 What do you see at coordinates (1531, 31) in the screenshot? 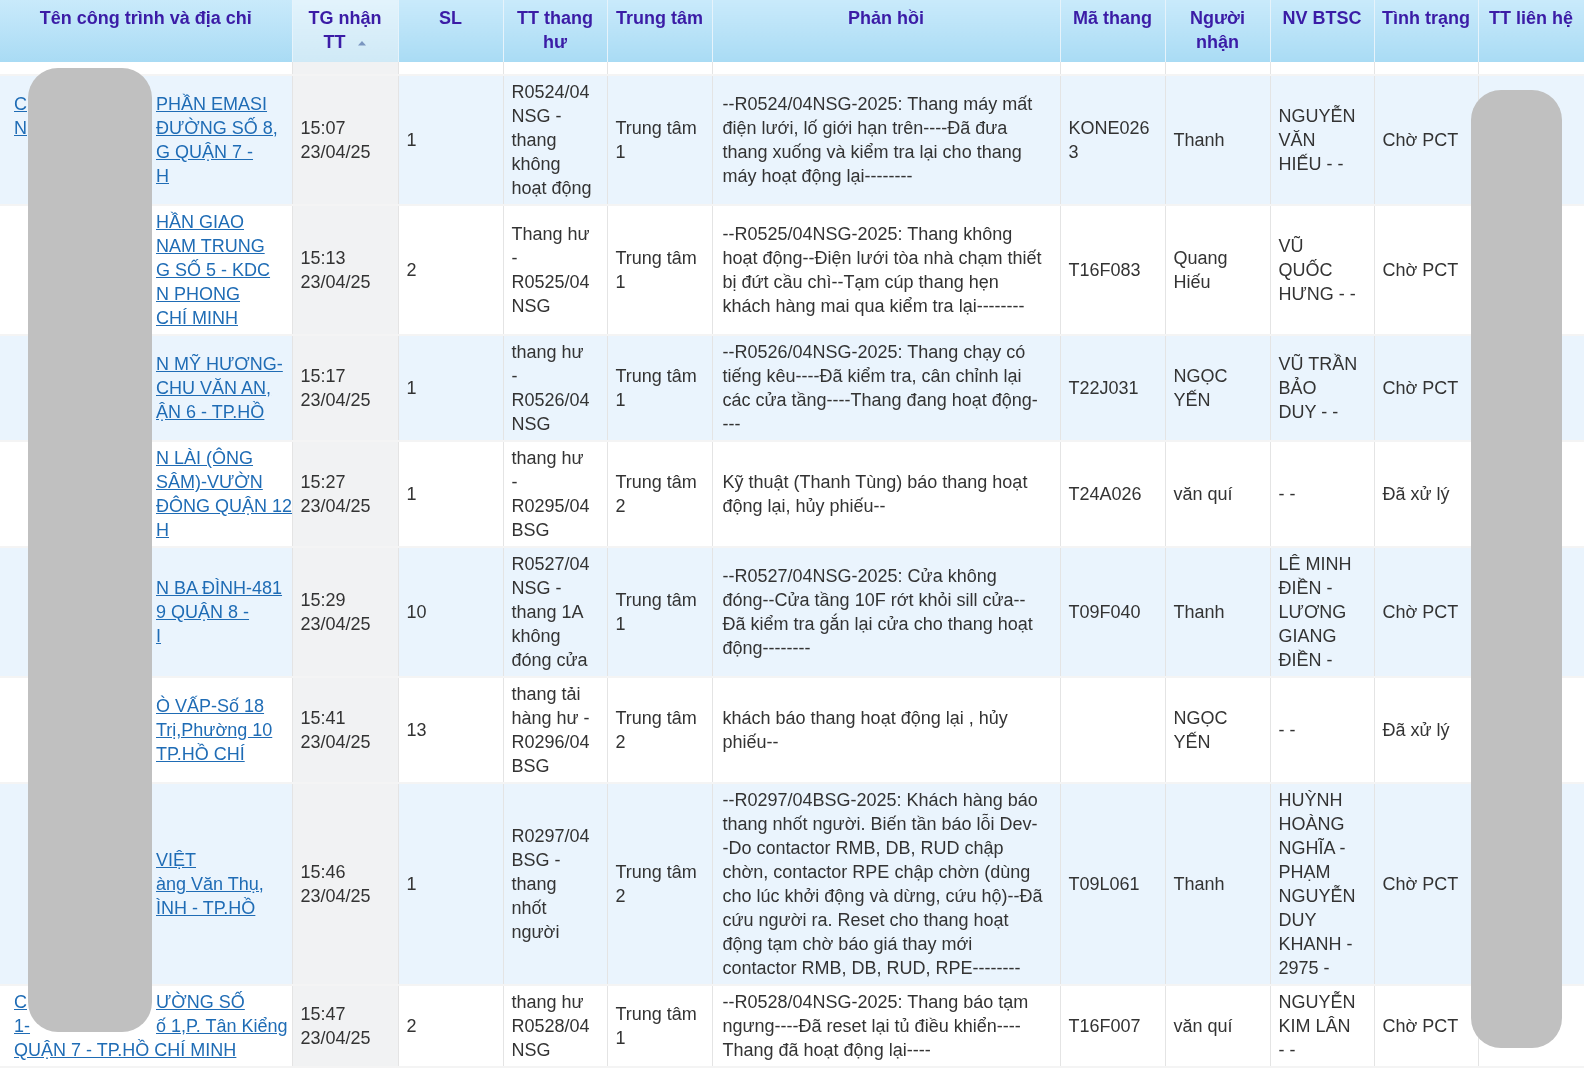
I see `column-header: TT liên hệ` at bounding box center [1531, 31].